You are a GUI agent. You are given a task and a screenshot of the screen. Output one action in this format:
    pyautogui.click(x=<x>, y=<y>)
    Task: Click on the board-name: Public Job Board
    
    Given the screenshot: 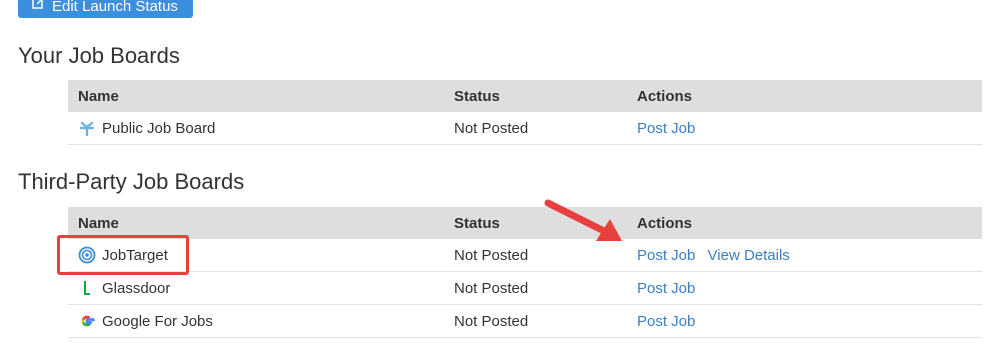 What is the action you would take?
    pyautogui.click(x=159, y=128)
    